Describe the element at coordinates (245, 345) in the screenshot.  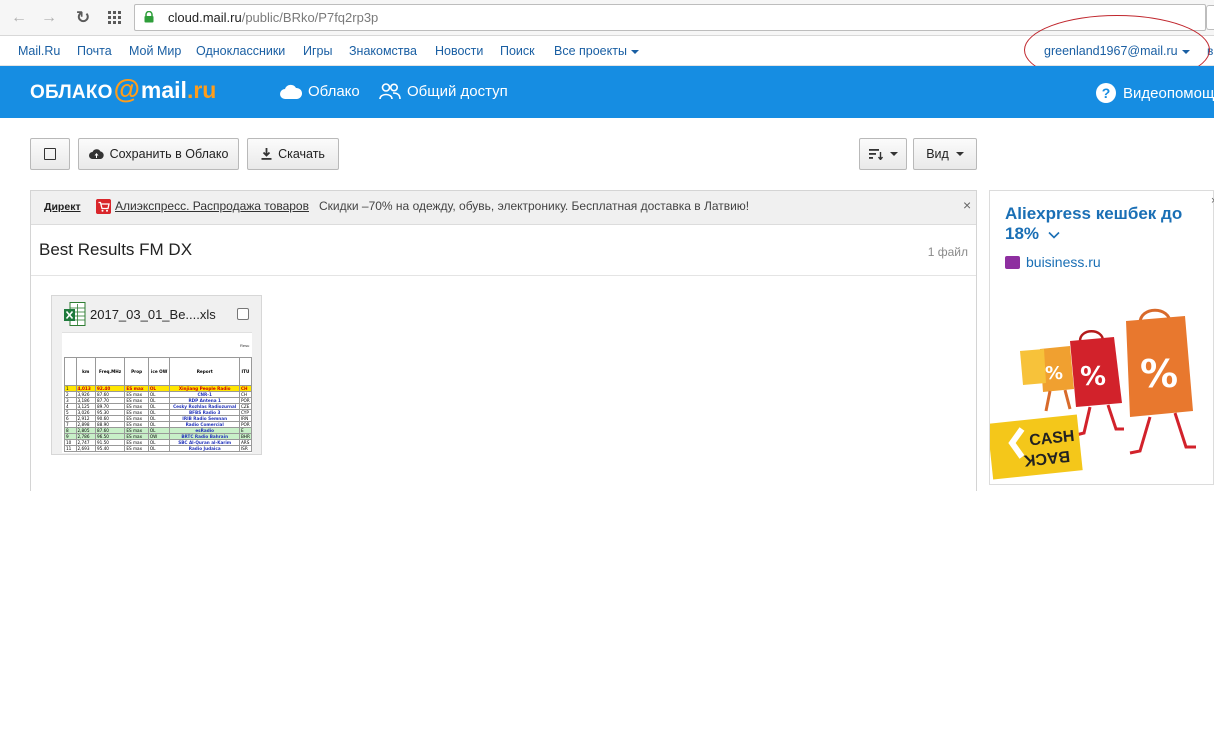
I see `thumb-corner-text: Resu` at that location.